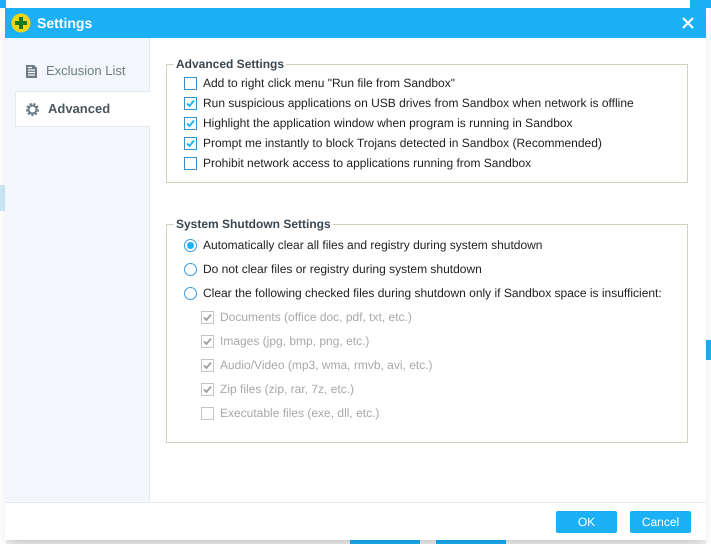  What do you see at coordinates (65, 23) in the screenshot?
I see `window-title: Settings` at bounding box center [65, 23].